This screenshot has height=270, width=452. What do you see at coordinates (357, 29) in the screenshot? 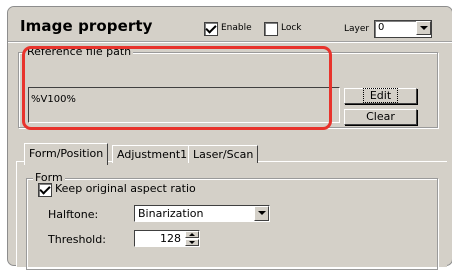
I see `layer-label: Layer` at bounding box center [357, 29].